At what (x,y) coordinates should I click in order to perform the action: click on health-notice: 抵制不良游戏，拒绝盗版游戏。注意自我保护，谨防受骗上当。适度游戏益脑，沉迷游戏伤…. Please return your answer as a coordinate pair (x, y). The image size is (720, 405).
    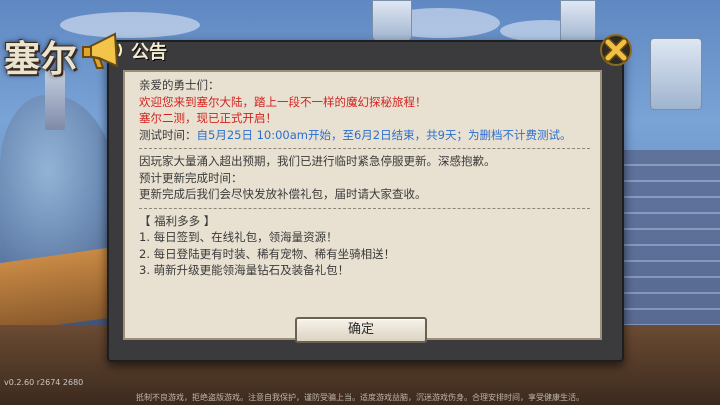
    Looking at the image, I should click on (360, 397).